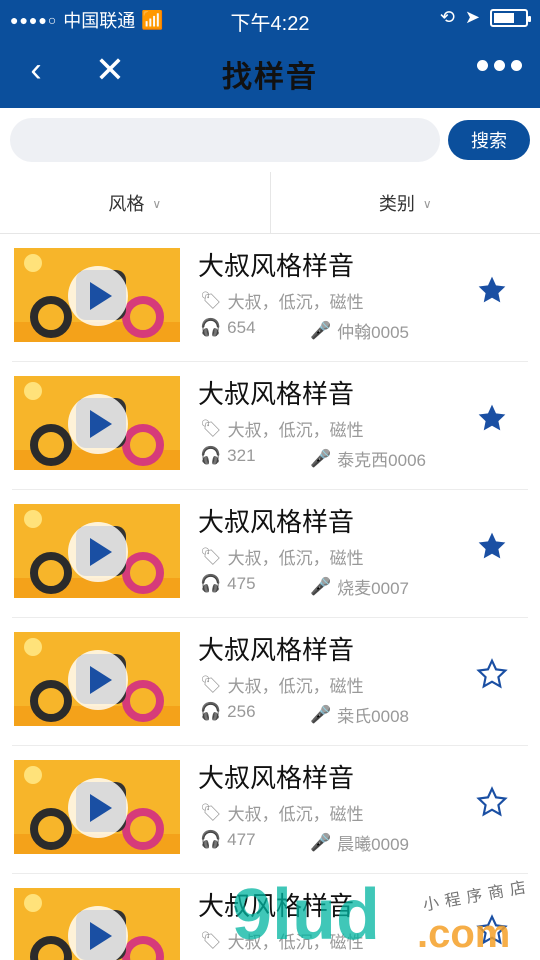  I want to click on top-bar: ●●●●○ 中国联通 📶 下午4:22 ⟲ ➤ ‹ ✕ 找样音, so click(270, 54).